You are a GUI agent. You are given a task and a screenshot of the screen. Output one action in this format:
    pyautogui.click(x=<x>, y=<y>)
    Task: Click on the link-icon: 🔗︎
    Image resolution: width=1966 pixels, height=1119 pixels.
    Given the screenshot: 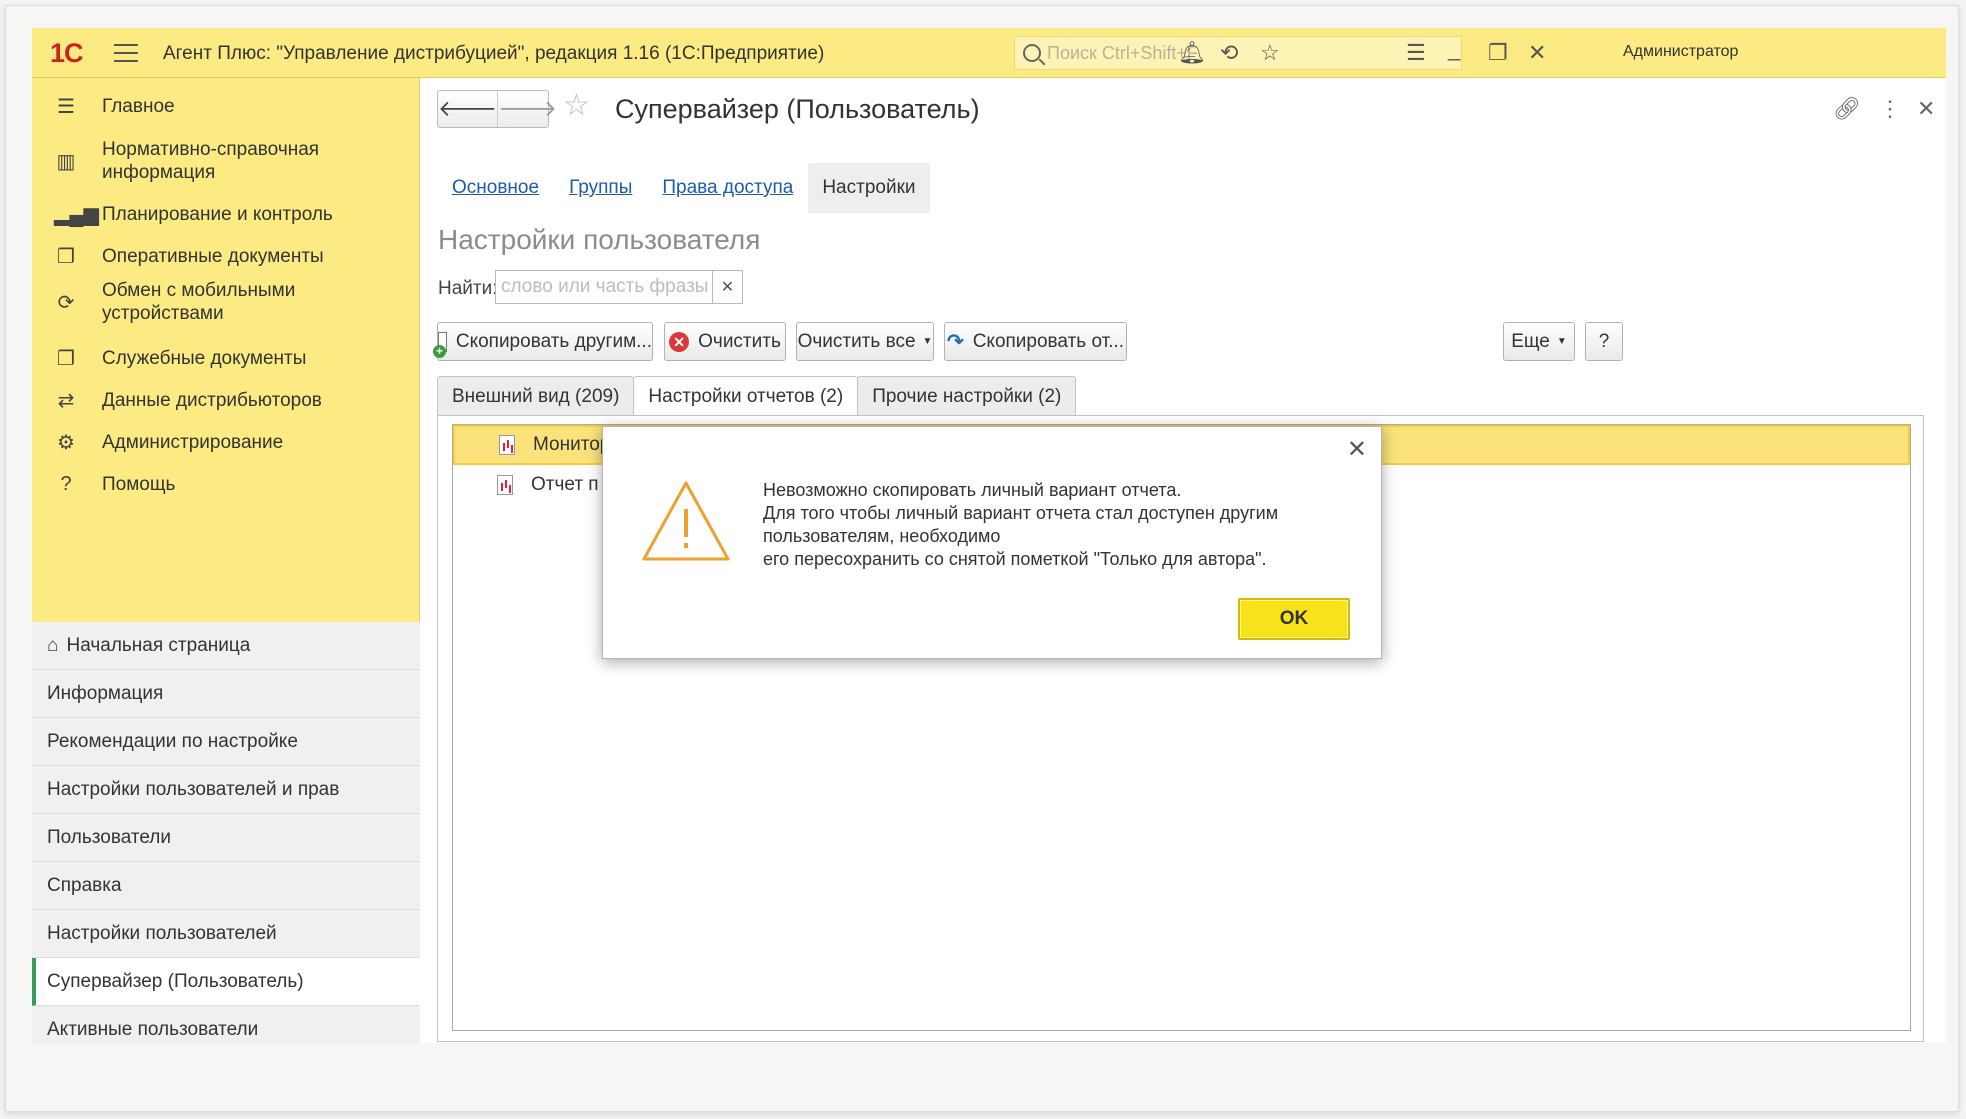 What is the action you would take?
    pyautogui.click(x=1847, y=109)
    